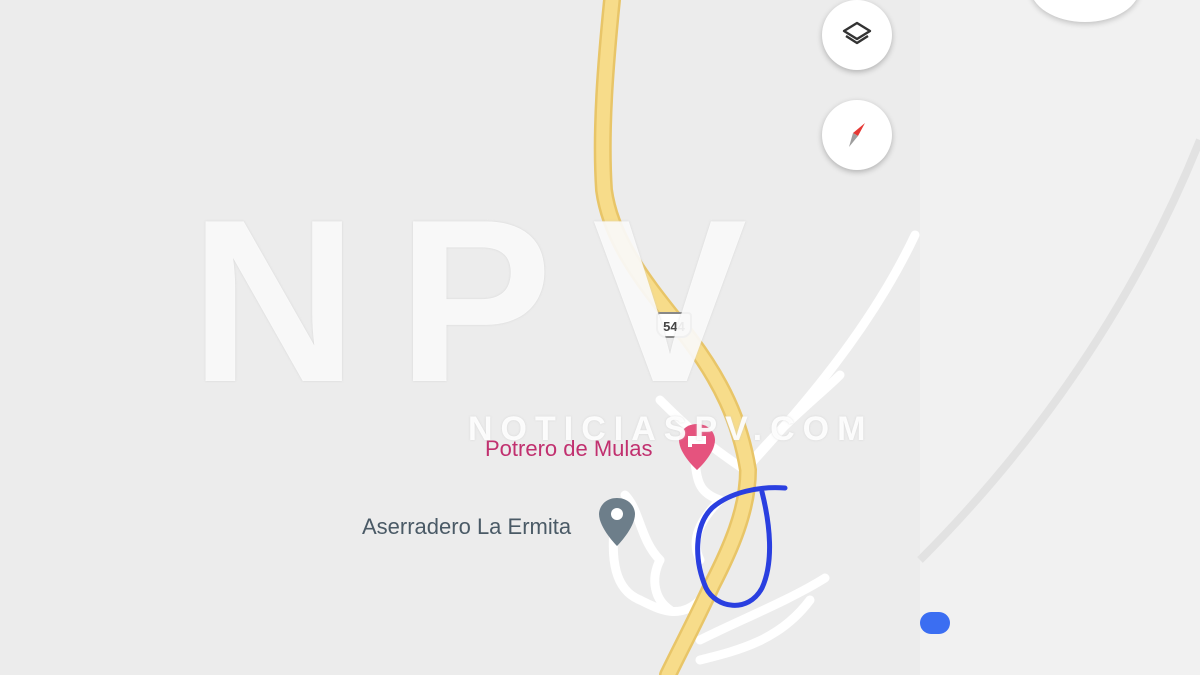 This screenshot has height=675, width=1200. I want to click on compass-icon, so click(857, 135).